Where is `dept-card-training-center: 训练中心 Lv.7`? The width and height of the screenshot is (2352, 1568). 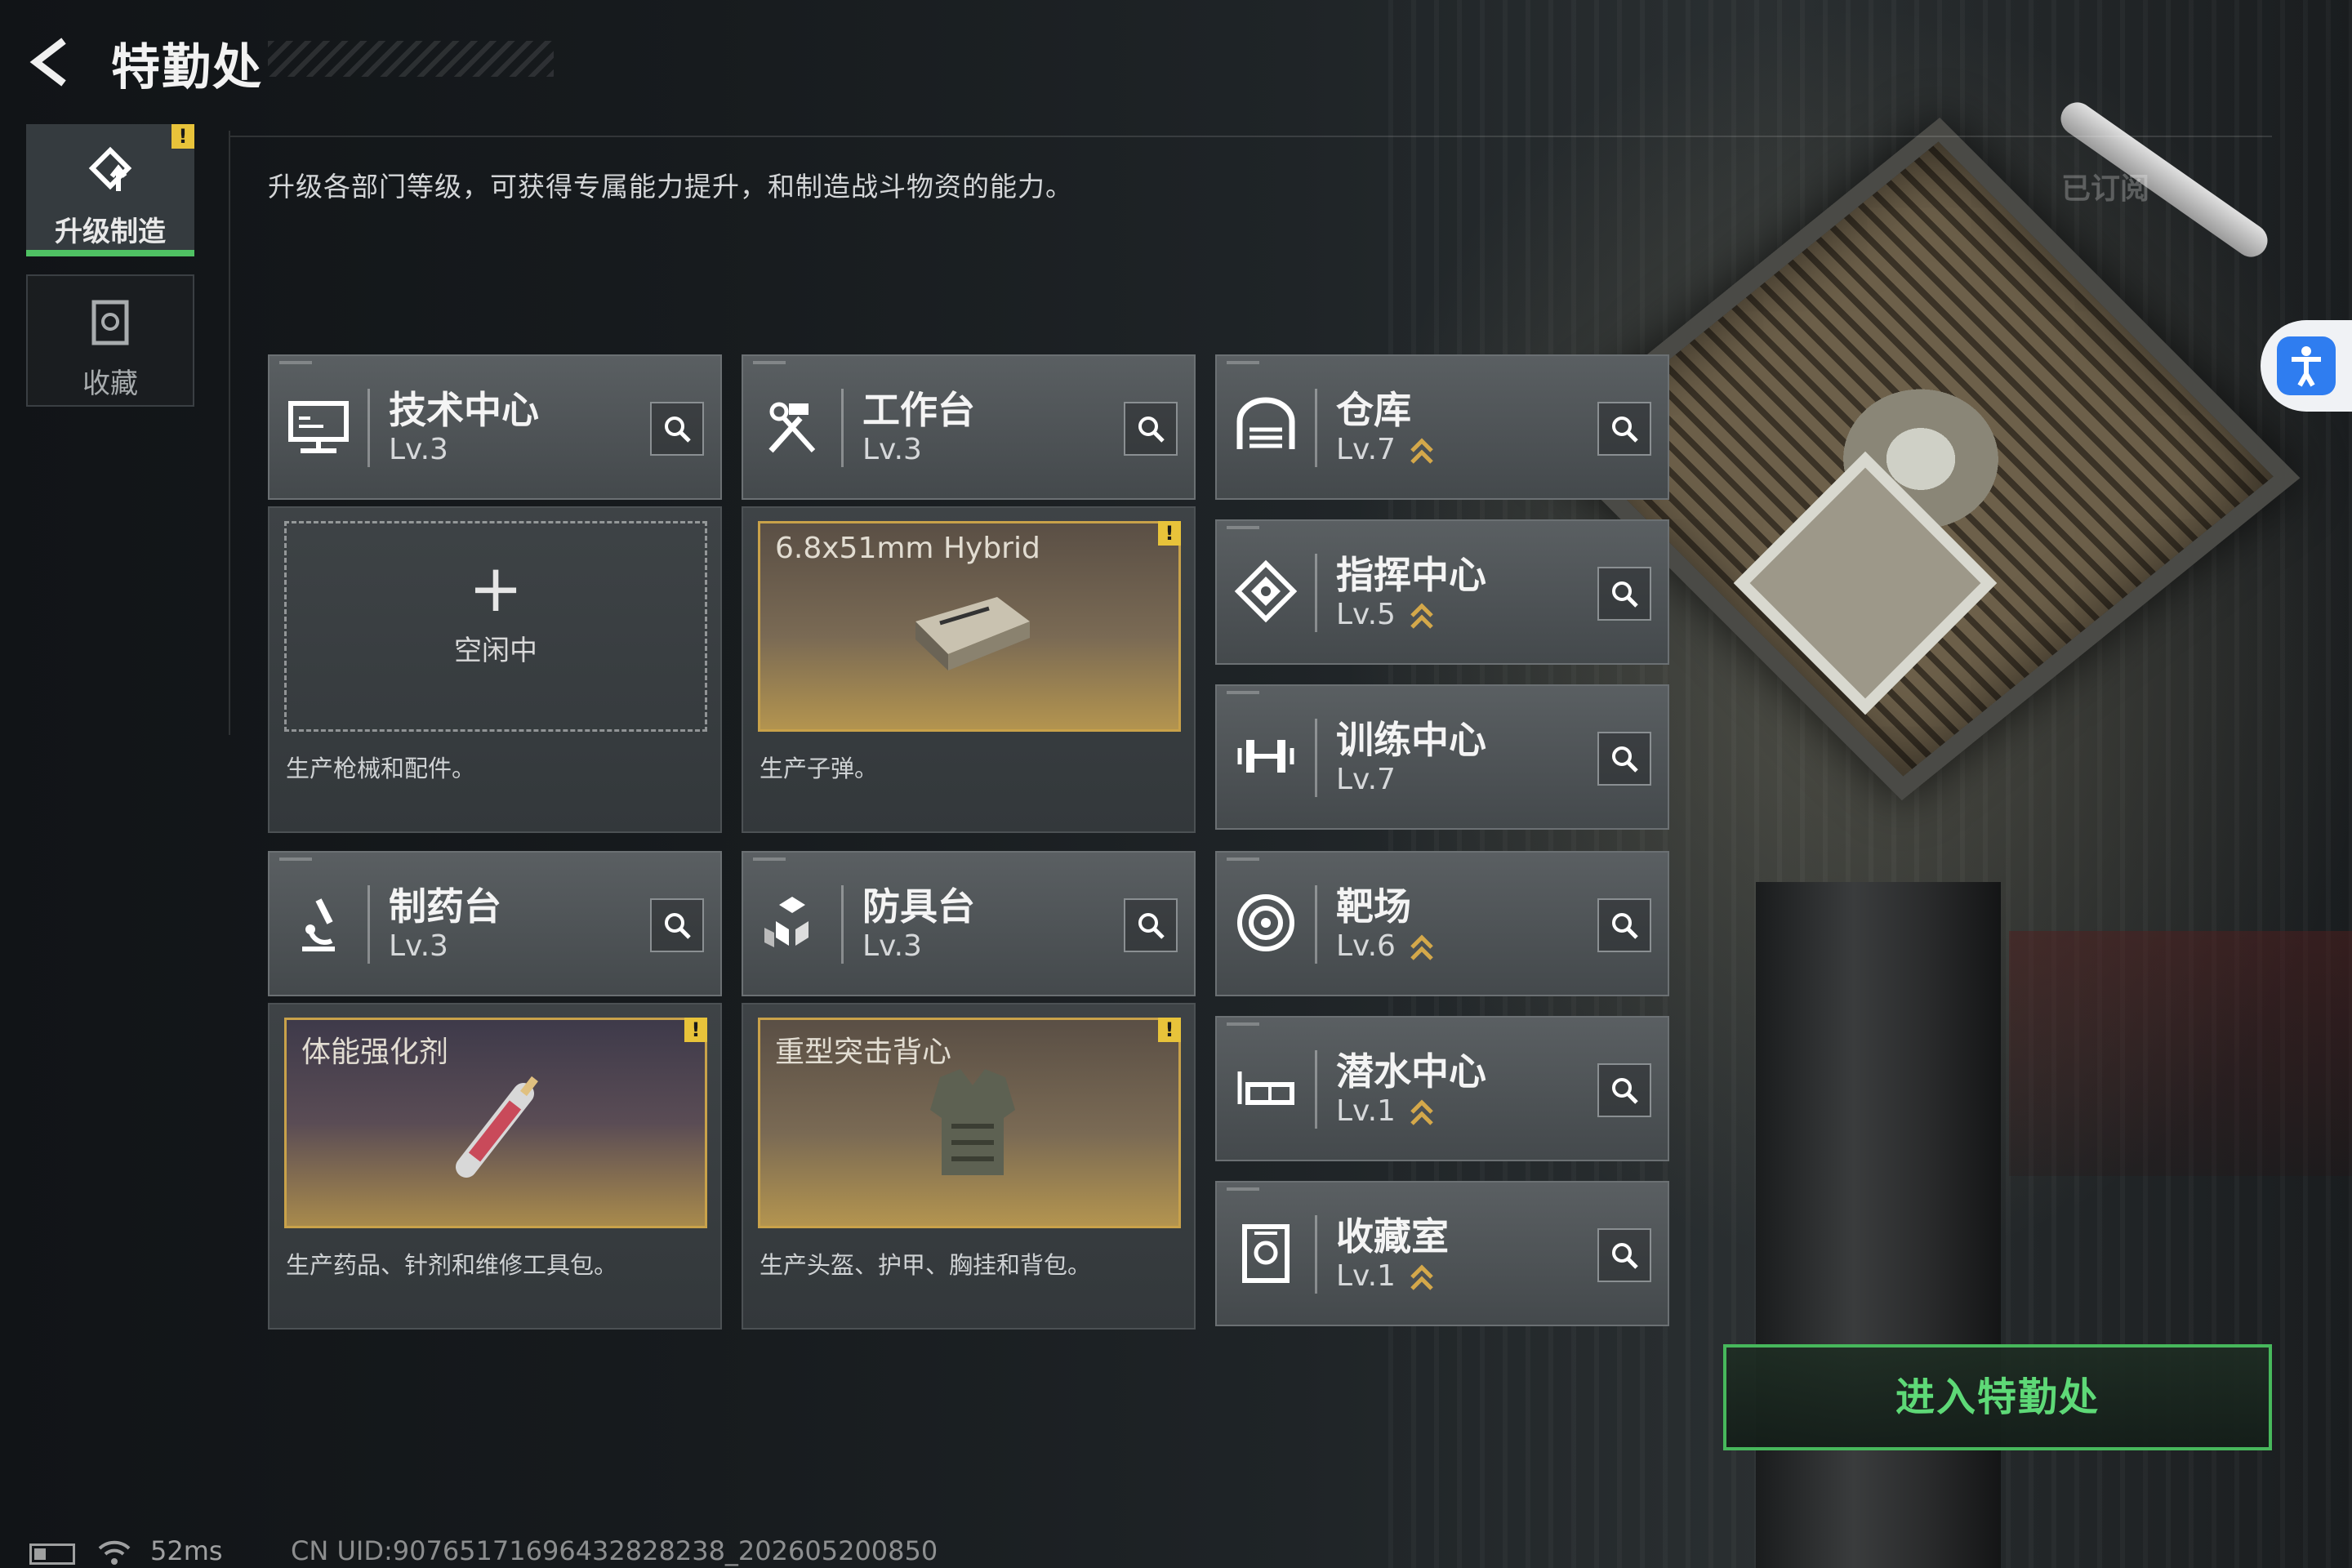
dept-card-training-center: 训练中心 Lv.7 is located at coordinates (1442, 757).